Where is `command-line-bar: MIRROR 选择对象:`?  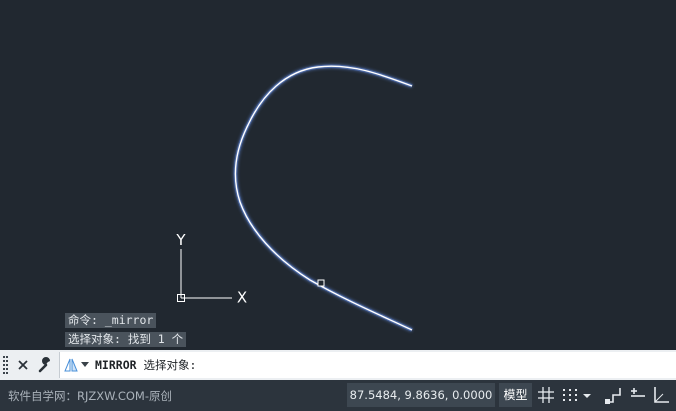
command-line-bar: MIRROR 选择对象: is located at coordinates (338, 365).